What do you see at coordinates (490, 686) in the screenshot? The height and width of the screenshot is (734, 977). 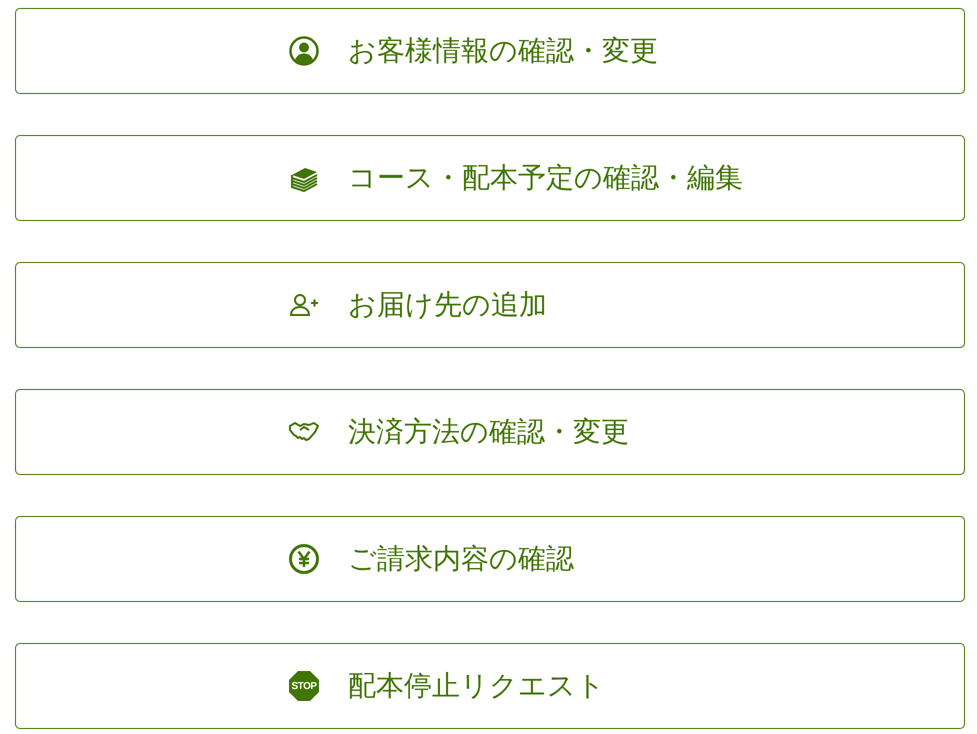 I see `menu-button: STOP 配本停止リクエスト` at bounding box center [490, 686].